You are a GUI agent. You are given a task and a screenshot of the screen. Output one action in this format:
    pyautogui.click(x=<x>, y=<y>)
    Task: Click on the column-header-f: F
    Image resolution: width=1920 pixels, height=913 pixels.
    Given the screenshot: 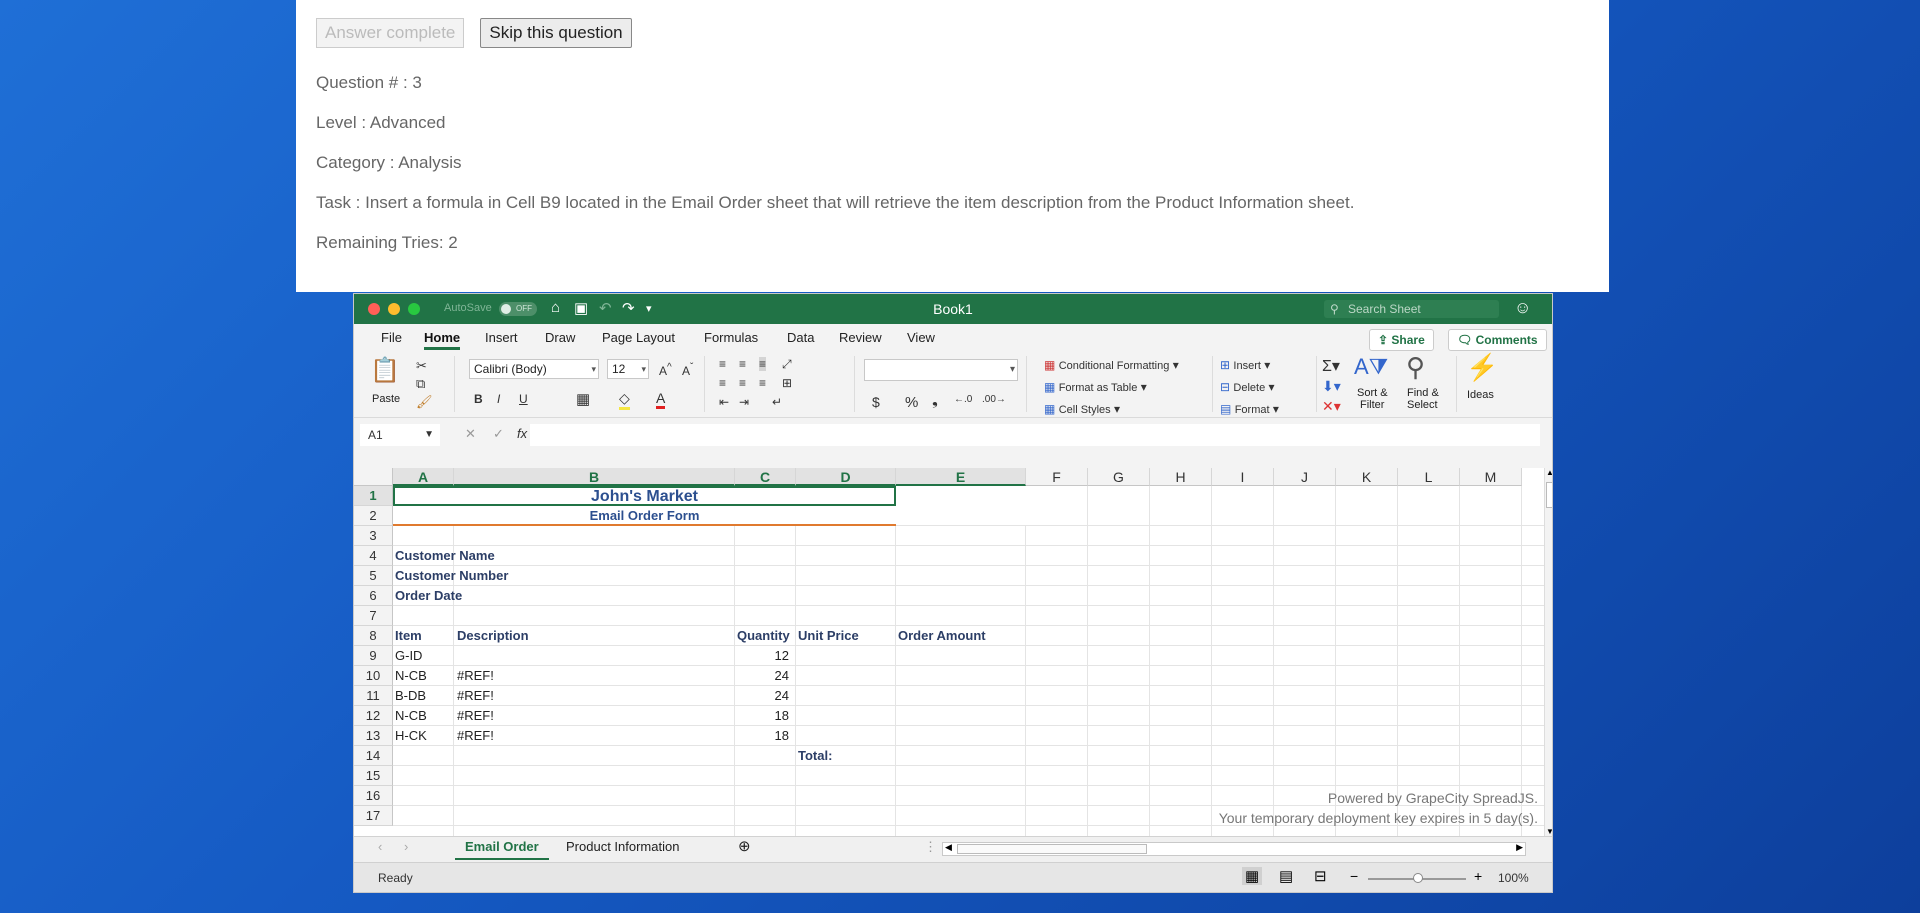 What is the action you would take?
    pyautogui.click(x=1057, y=477)
    